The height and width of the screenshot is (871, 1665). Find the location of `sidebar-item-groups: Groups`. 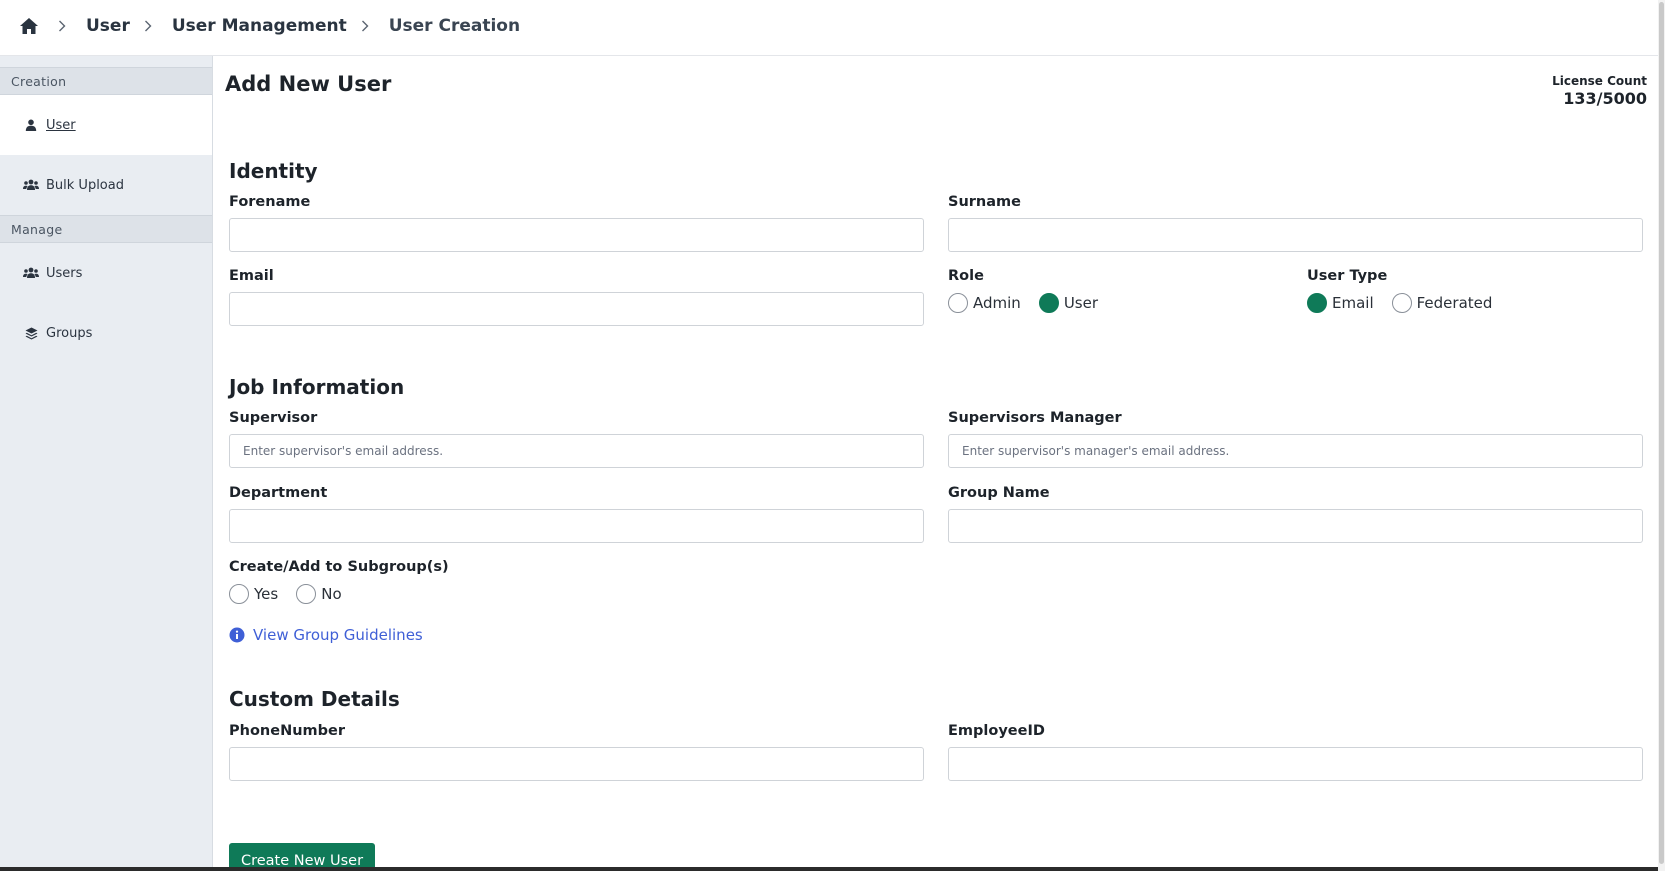

sidebar-item-groups: Groups is located at coordinates (106, 333).